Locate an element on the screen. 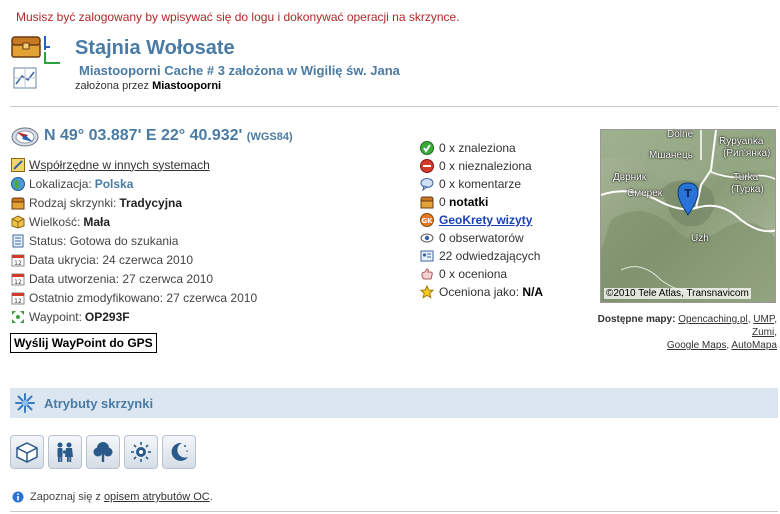 This screenshot has width=780, height=514. notes-count: 0 is located at coordinates (442, 202).